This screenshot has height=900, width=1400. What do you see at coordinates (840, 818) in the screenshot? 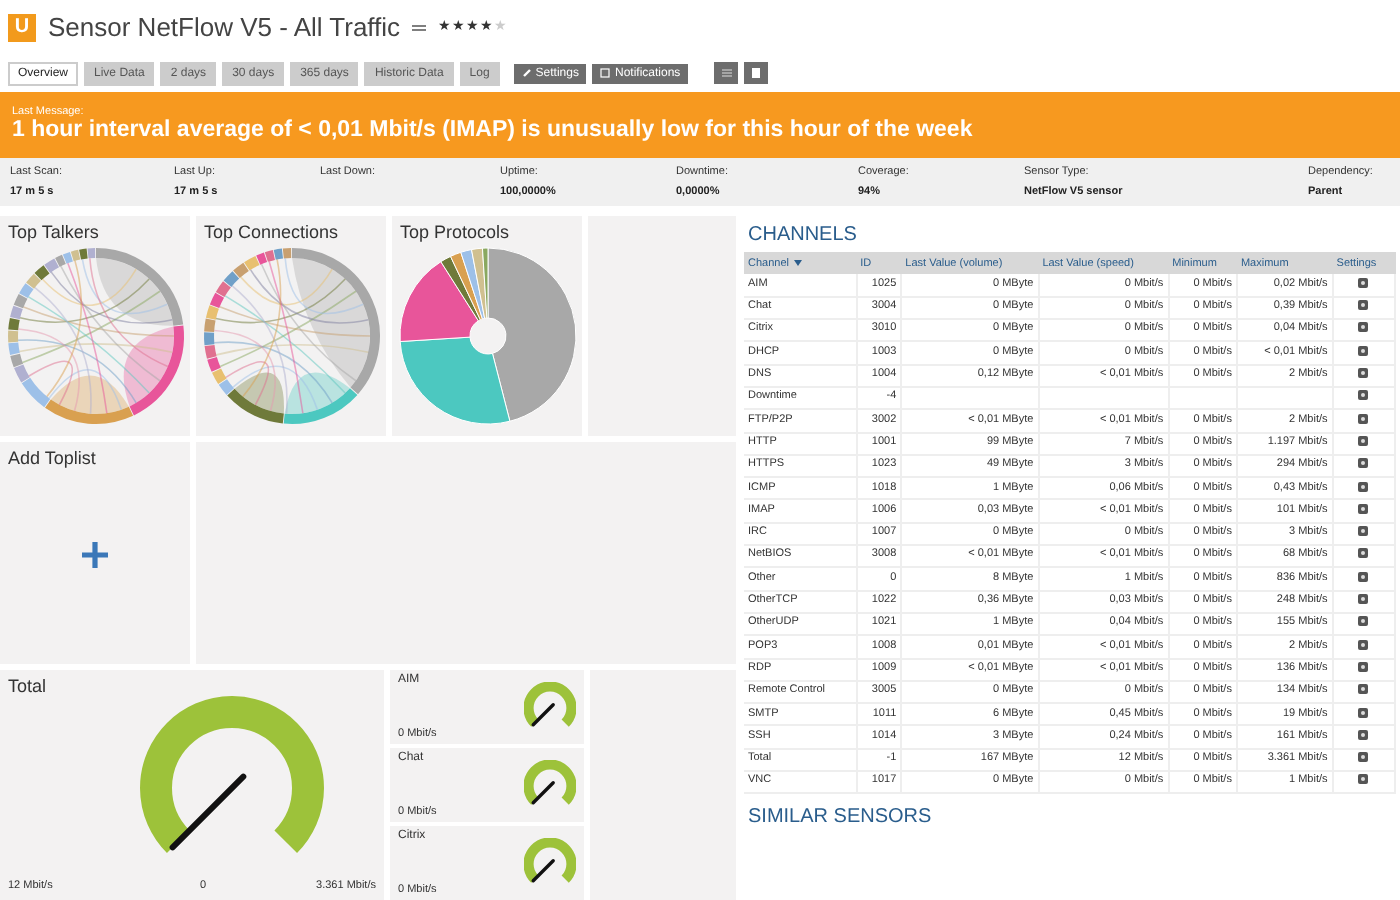
I see `section-title: SIMILAR SENSORS` at bounding box center [840, 818].